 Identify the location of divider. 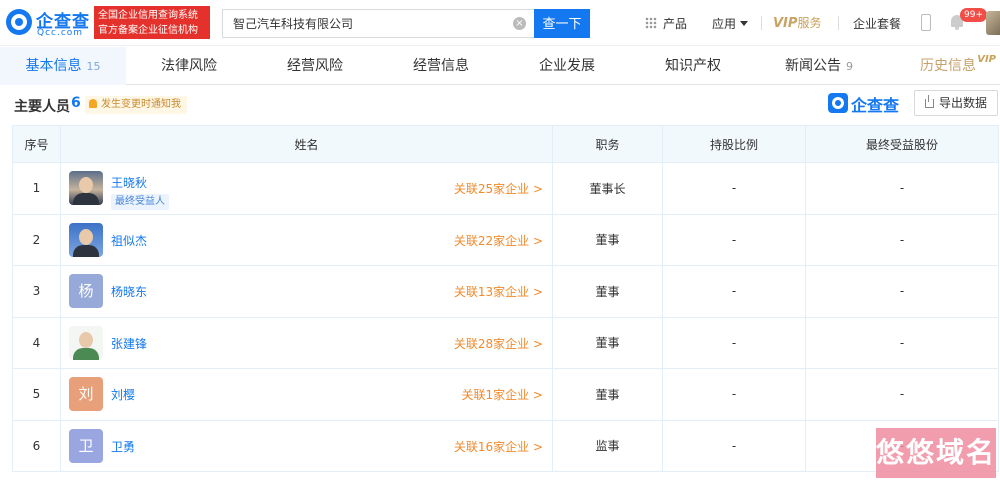
(761, 23).